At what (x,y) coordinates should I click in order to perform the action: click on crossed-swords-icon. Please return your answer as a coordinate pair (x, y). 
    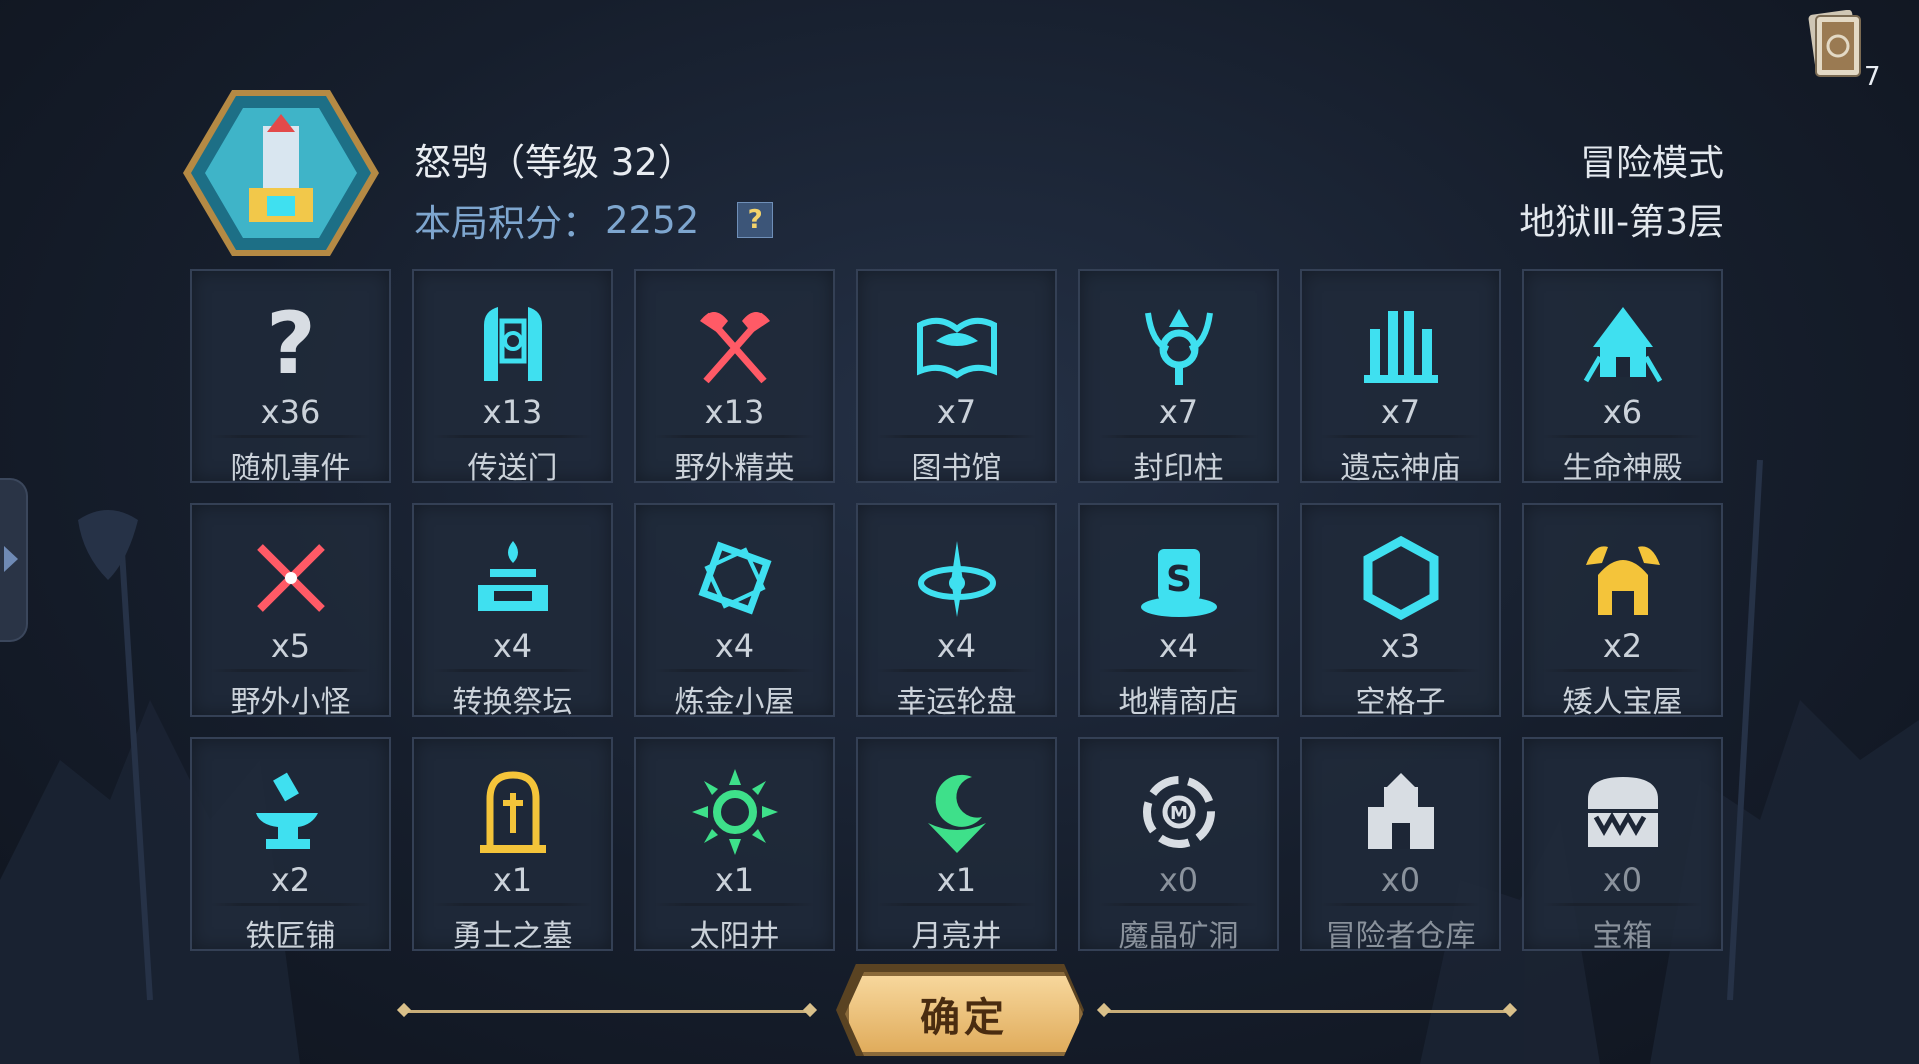
    Looking at the image, I should click on (291, 578).